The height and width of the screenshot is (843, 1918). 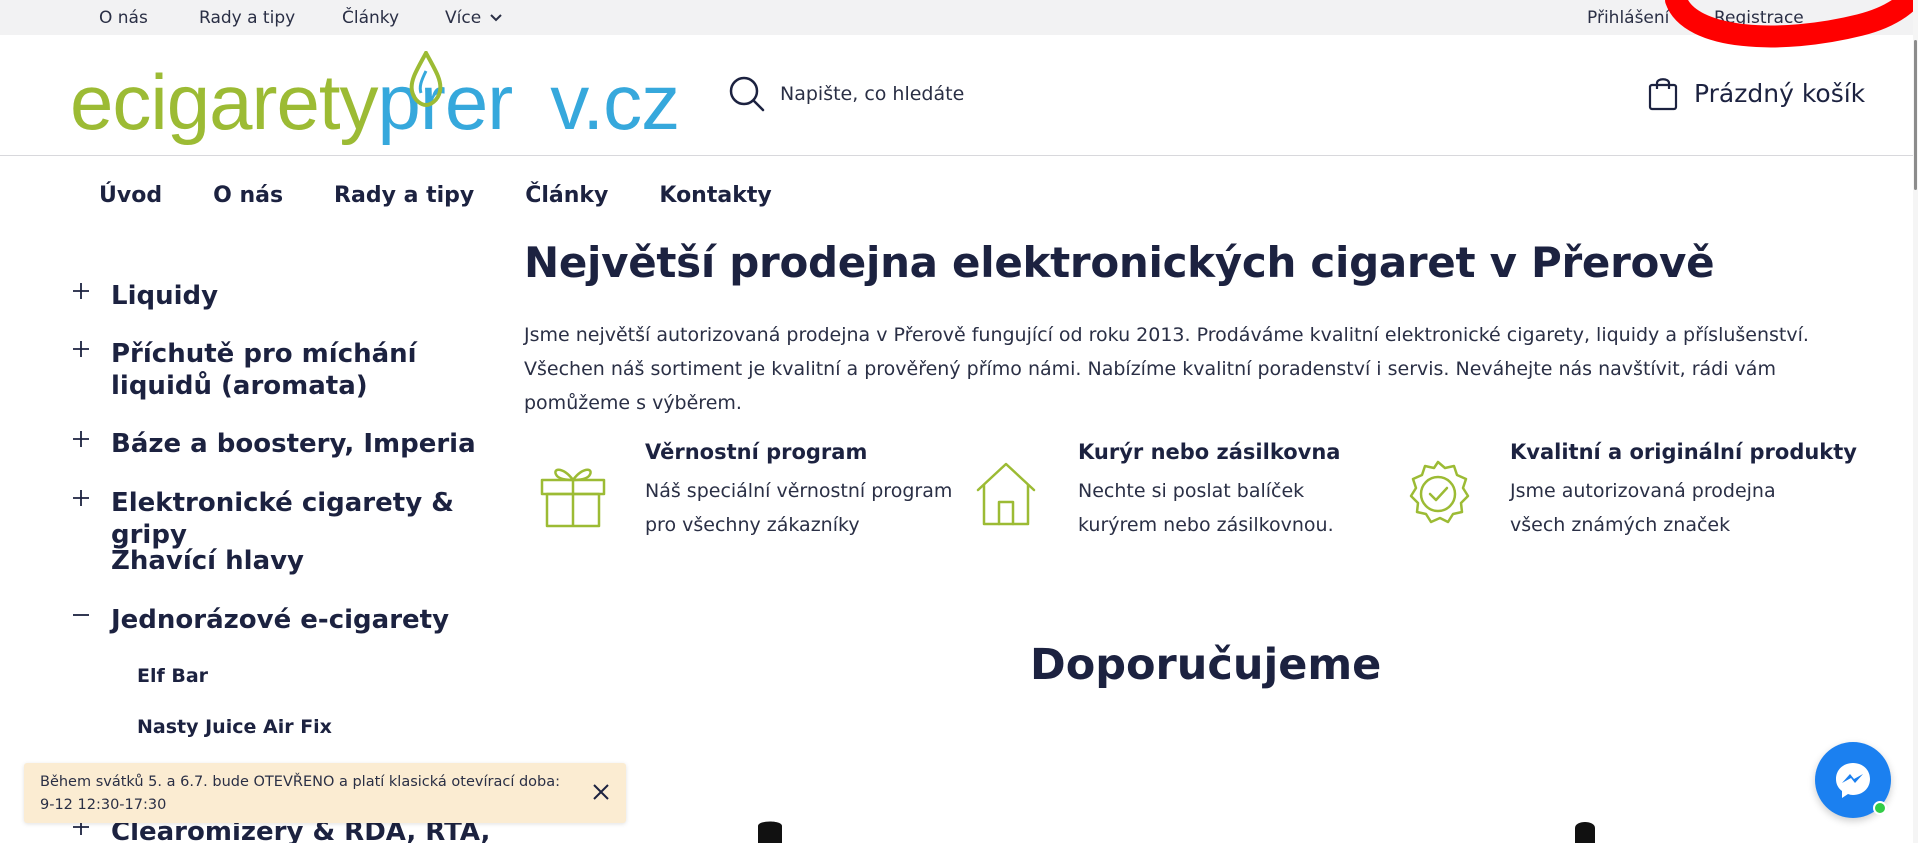 What do you see at coordinates (165, 296) in the screenshot?
I see `category-label: Liquidy` at bounding box center [165, 296].